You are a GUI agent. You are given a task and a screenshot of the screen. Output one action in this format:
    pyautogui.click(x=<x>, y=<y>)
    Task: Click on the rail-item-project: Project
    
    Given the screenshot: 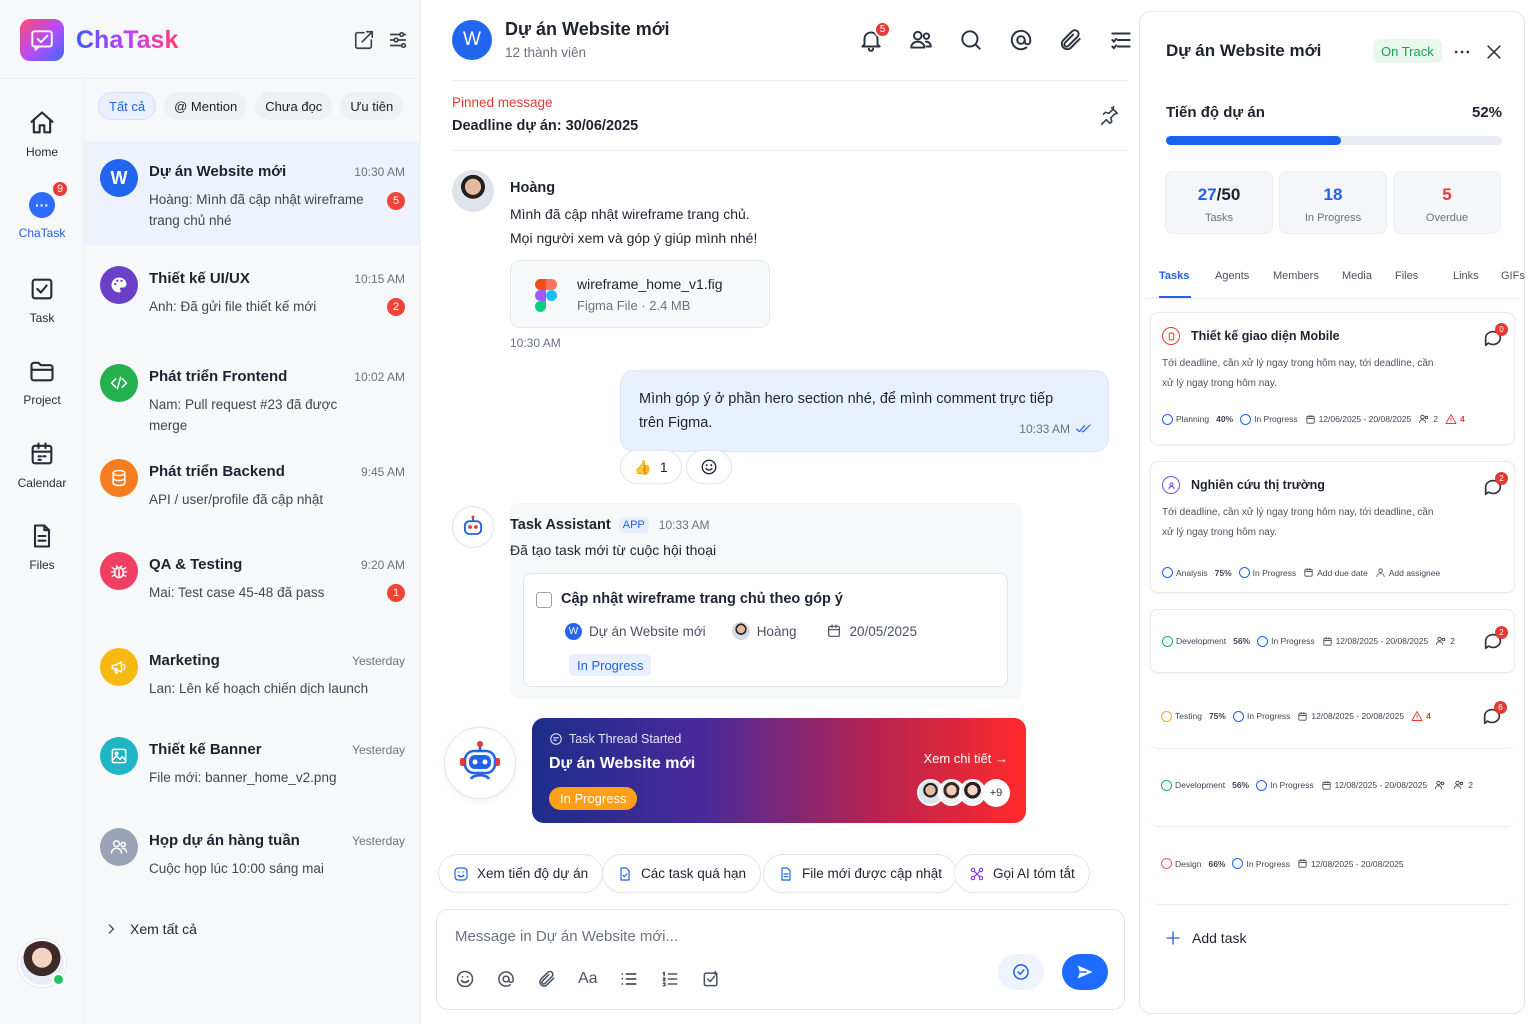 What is the action you would take?
    pyautogui.click(x=42, y=382)
    